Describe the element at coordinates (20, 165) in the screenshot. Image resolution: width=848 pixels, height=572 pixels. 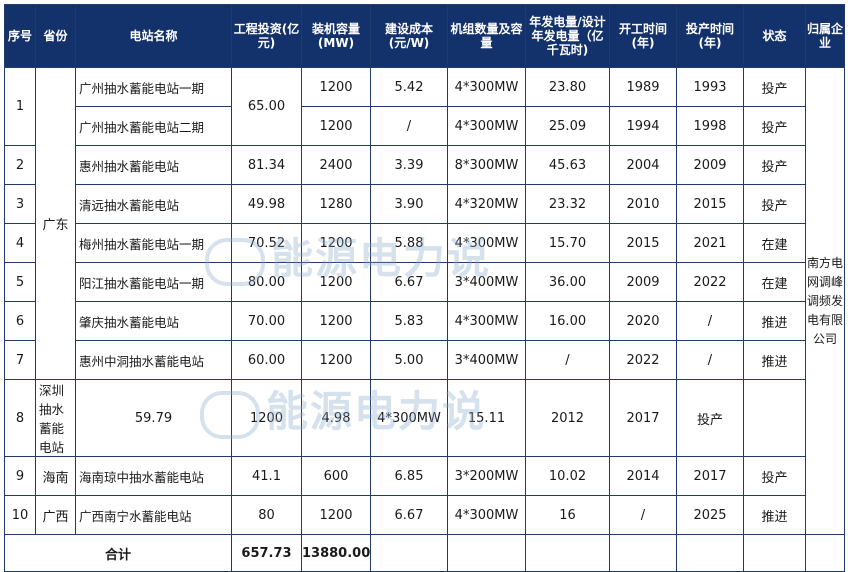
I see `row-index: 2` at that location.